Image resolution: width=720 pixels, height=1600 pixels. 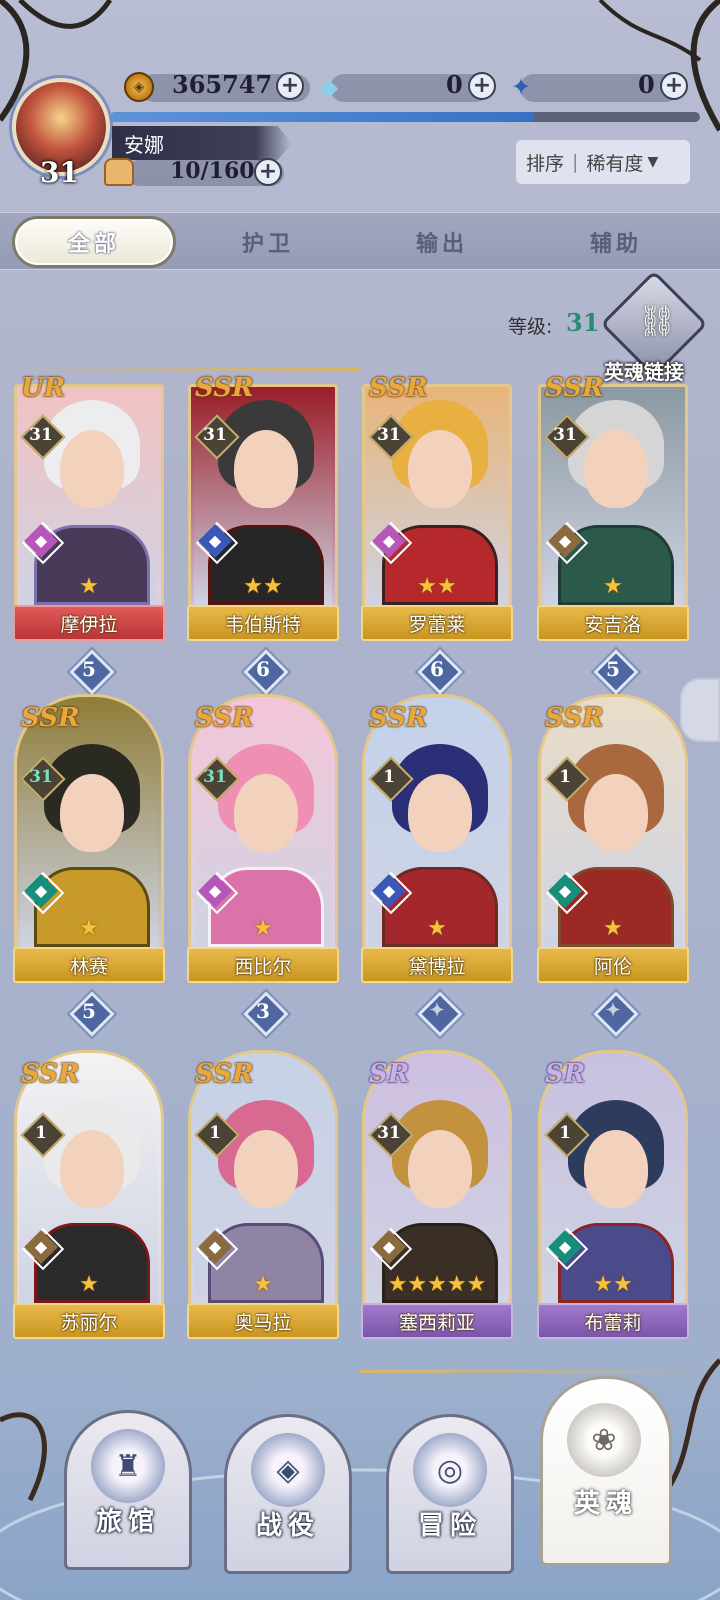 What do you see at coordinates (263, 669) in the screenshot?
I see `star-rank-badge: 6` at bounding box center [263, 669].